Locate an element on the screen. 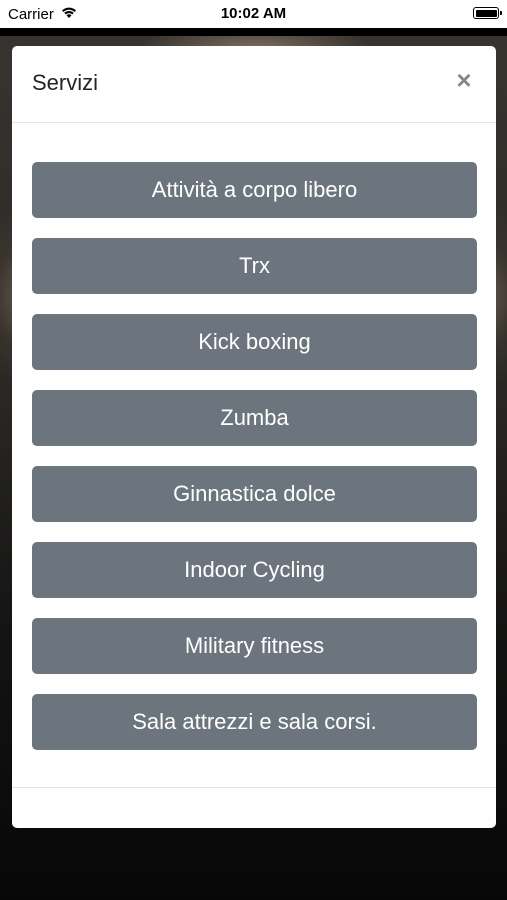 The width and height of the screenshot is (507, 900). service-button-trx: Trx is located at coordinates (254, 266).